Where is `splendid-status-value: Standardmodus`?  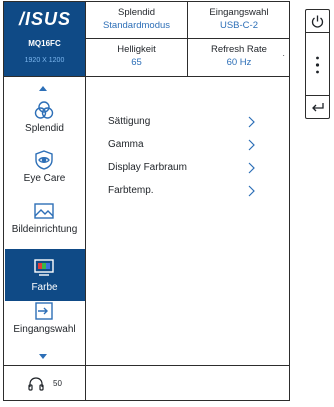
splendid-status-value: Standardmodus is located at coordinates (136, 25).